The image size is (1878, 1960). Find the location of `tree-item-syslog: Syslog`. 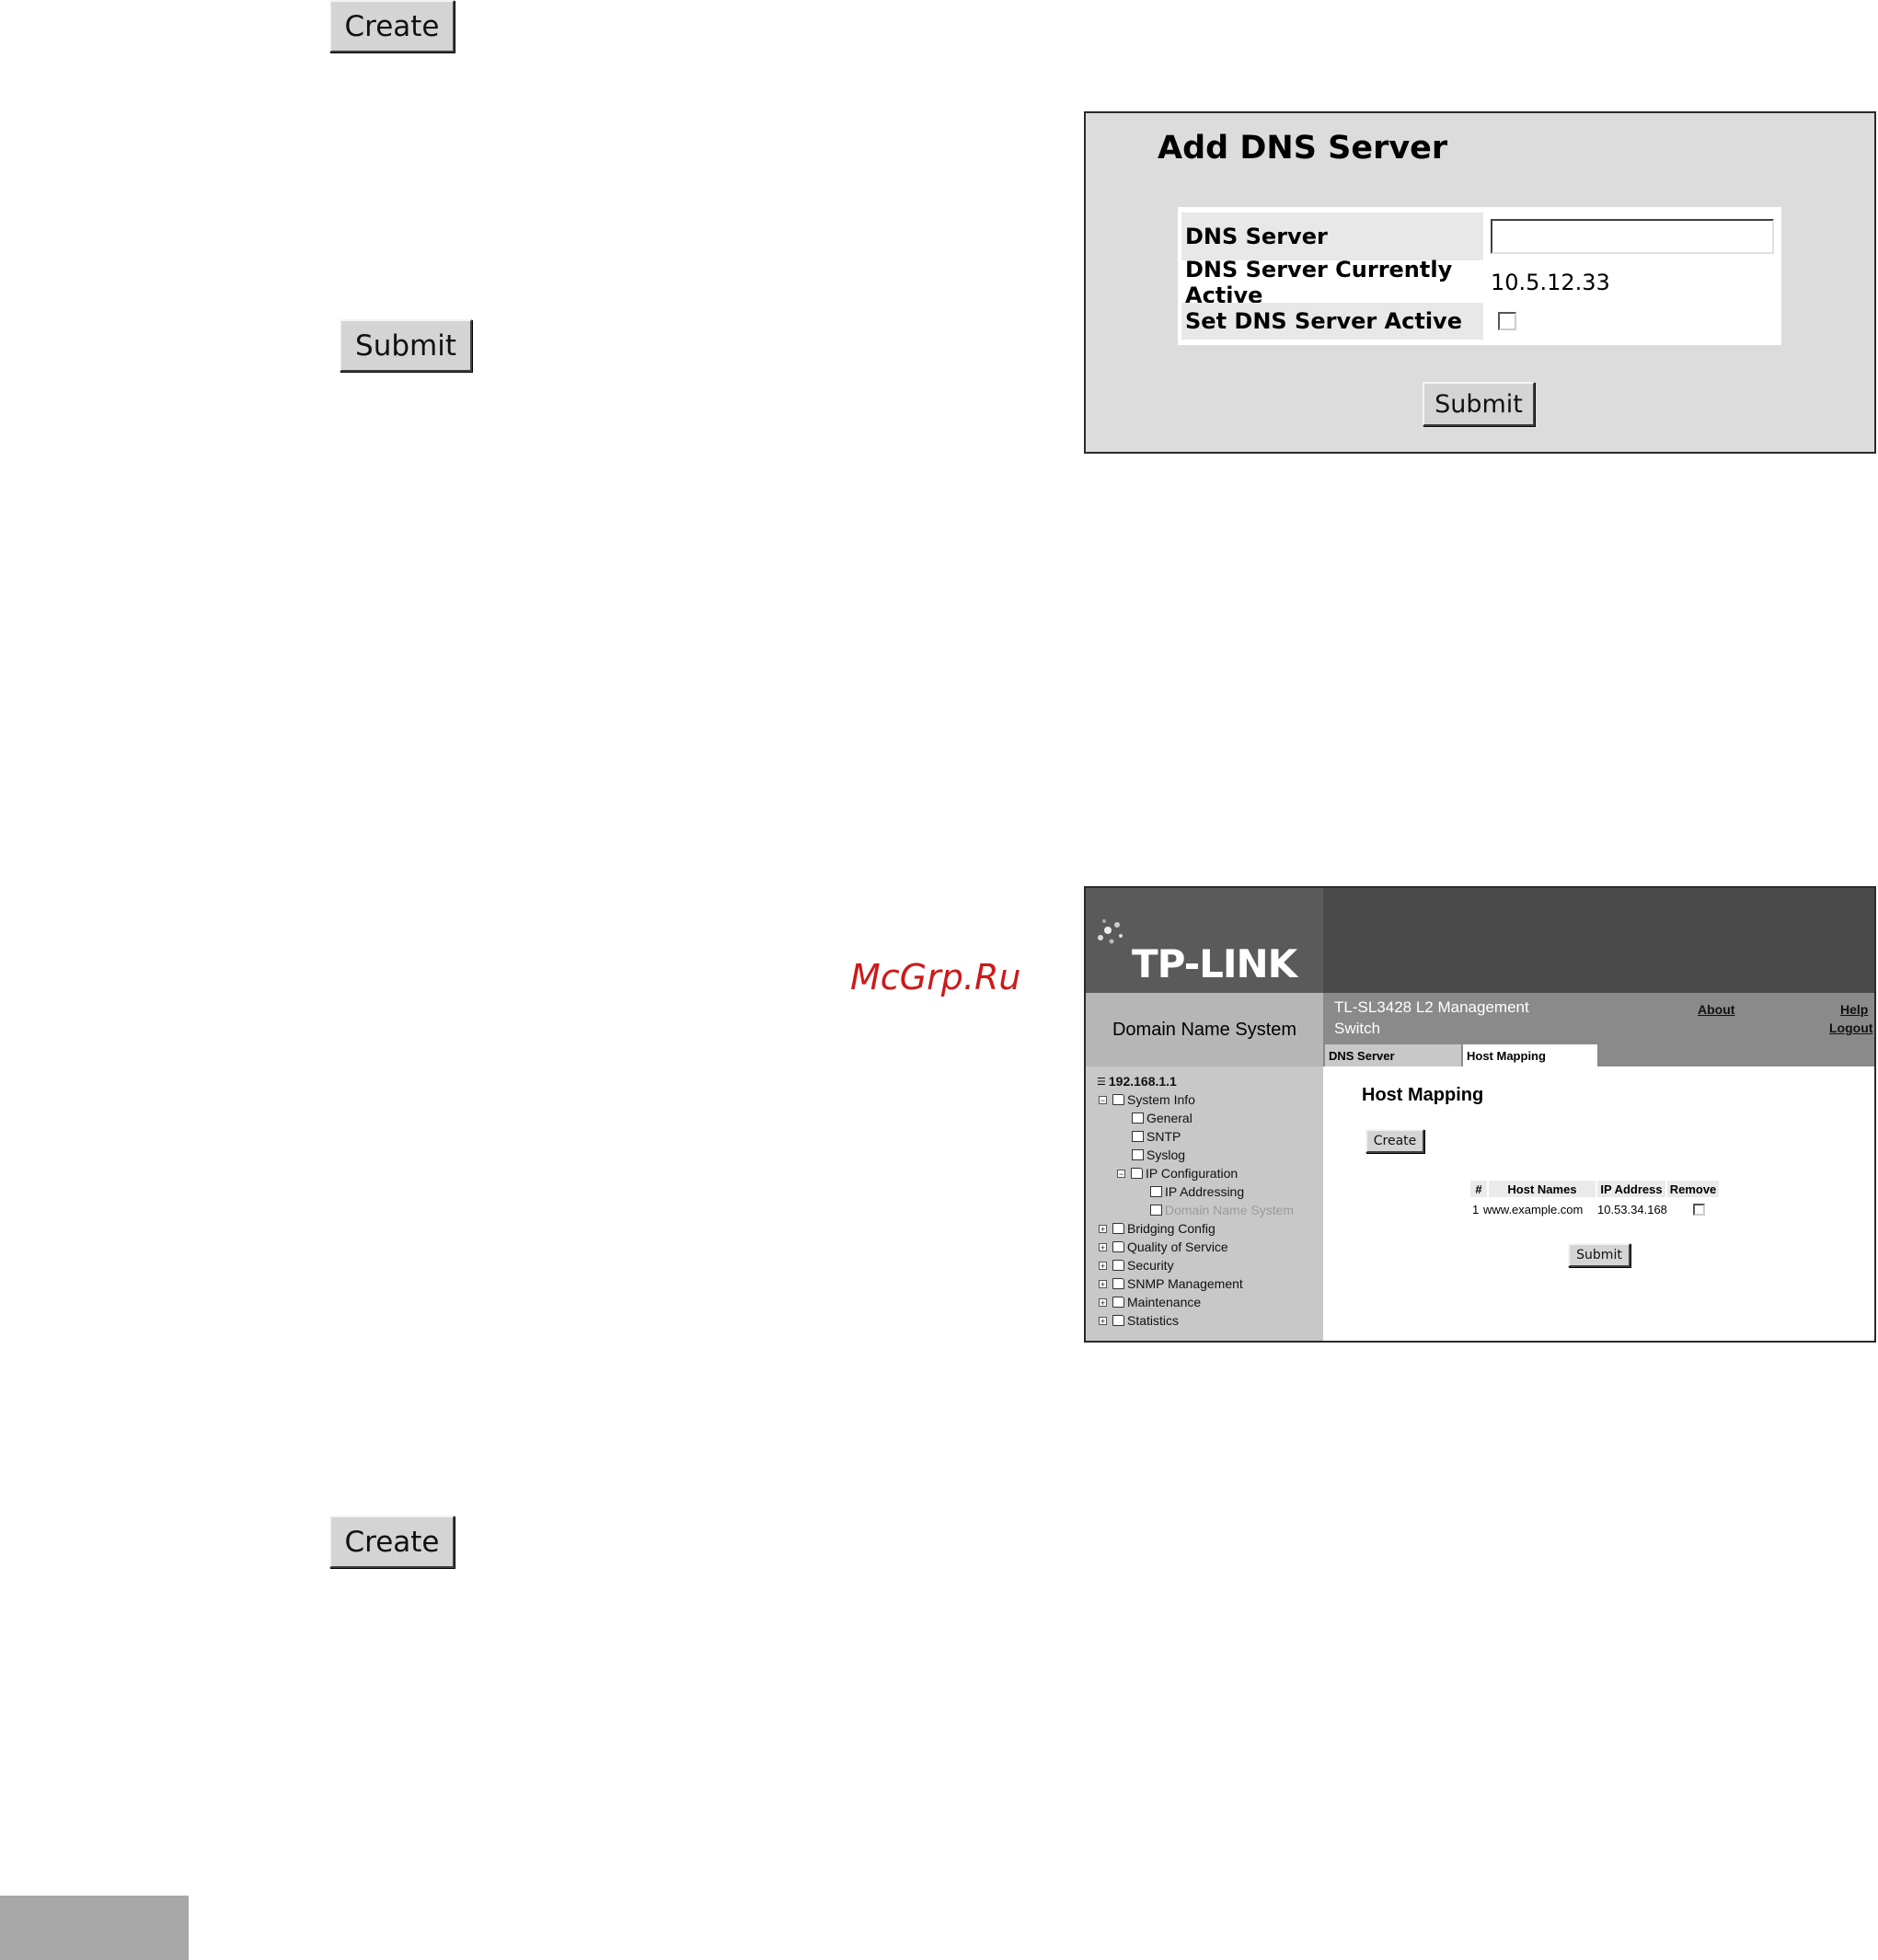

tree-item-syslog: Syslog is located at coordinates (1158, 1154).